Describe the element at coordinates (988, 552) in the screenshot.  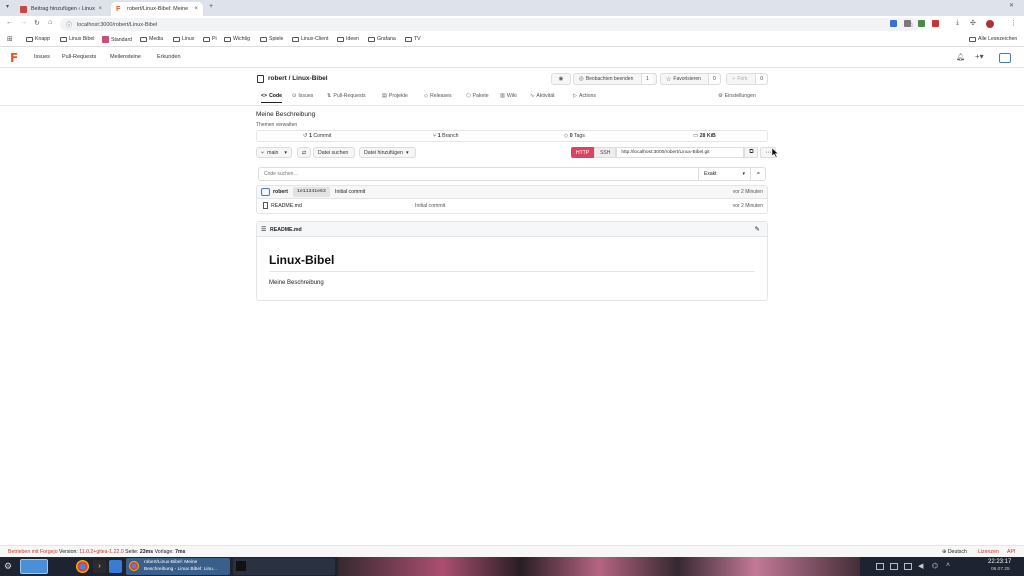
I see `licenses-link: Lizenzen` at that location.